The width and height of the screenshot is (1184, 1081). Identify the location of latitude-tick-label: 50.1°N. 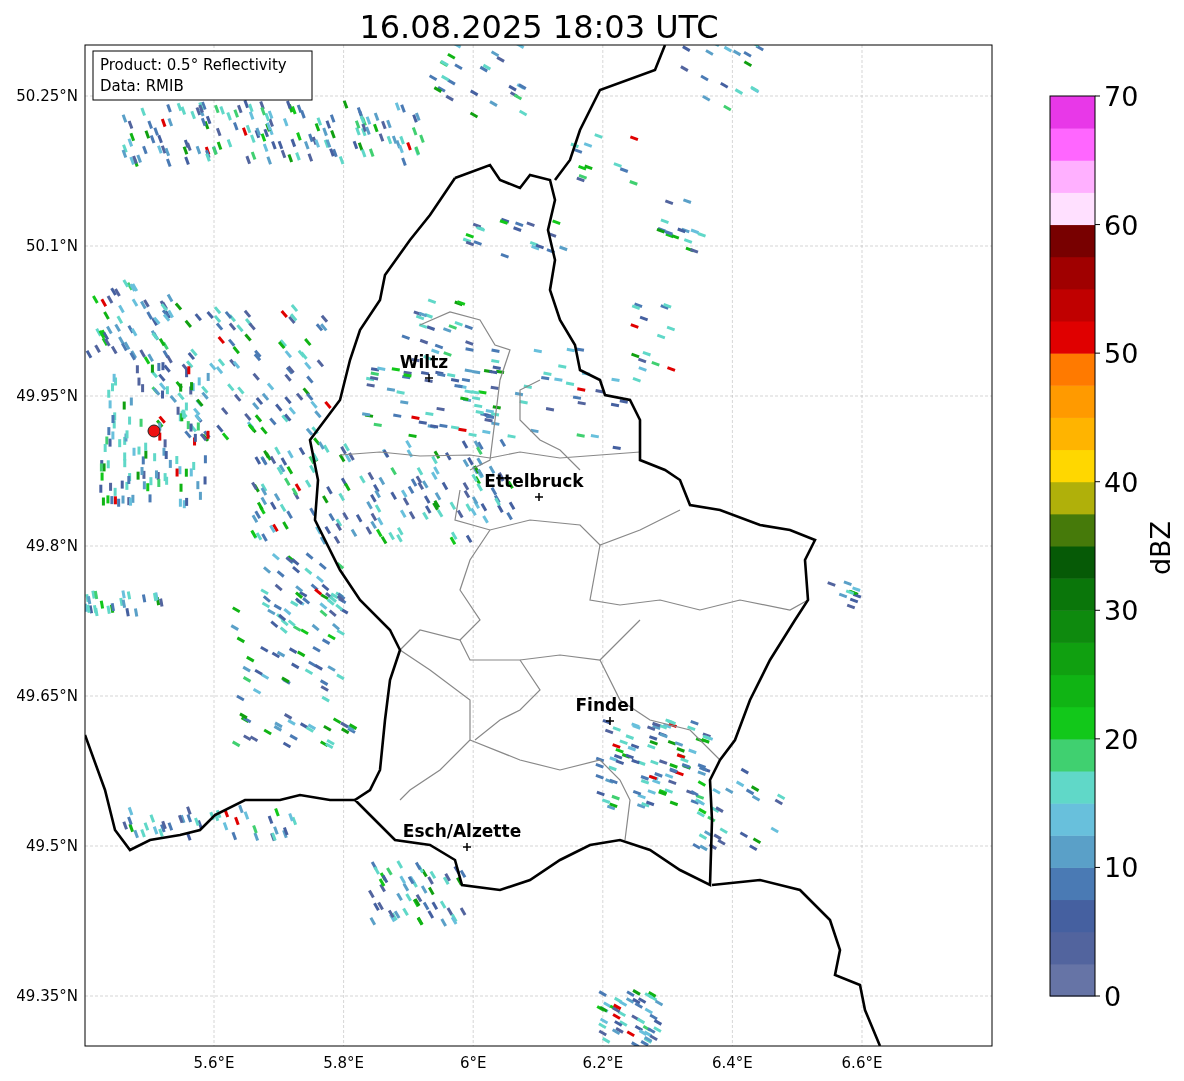
(51, 246).